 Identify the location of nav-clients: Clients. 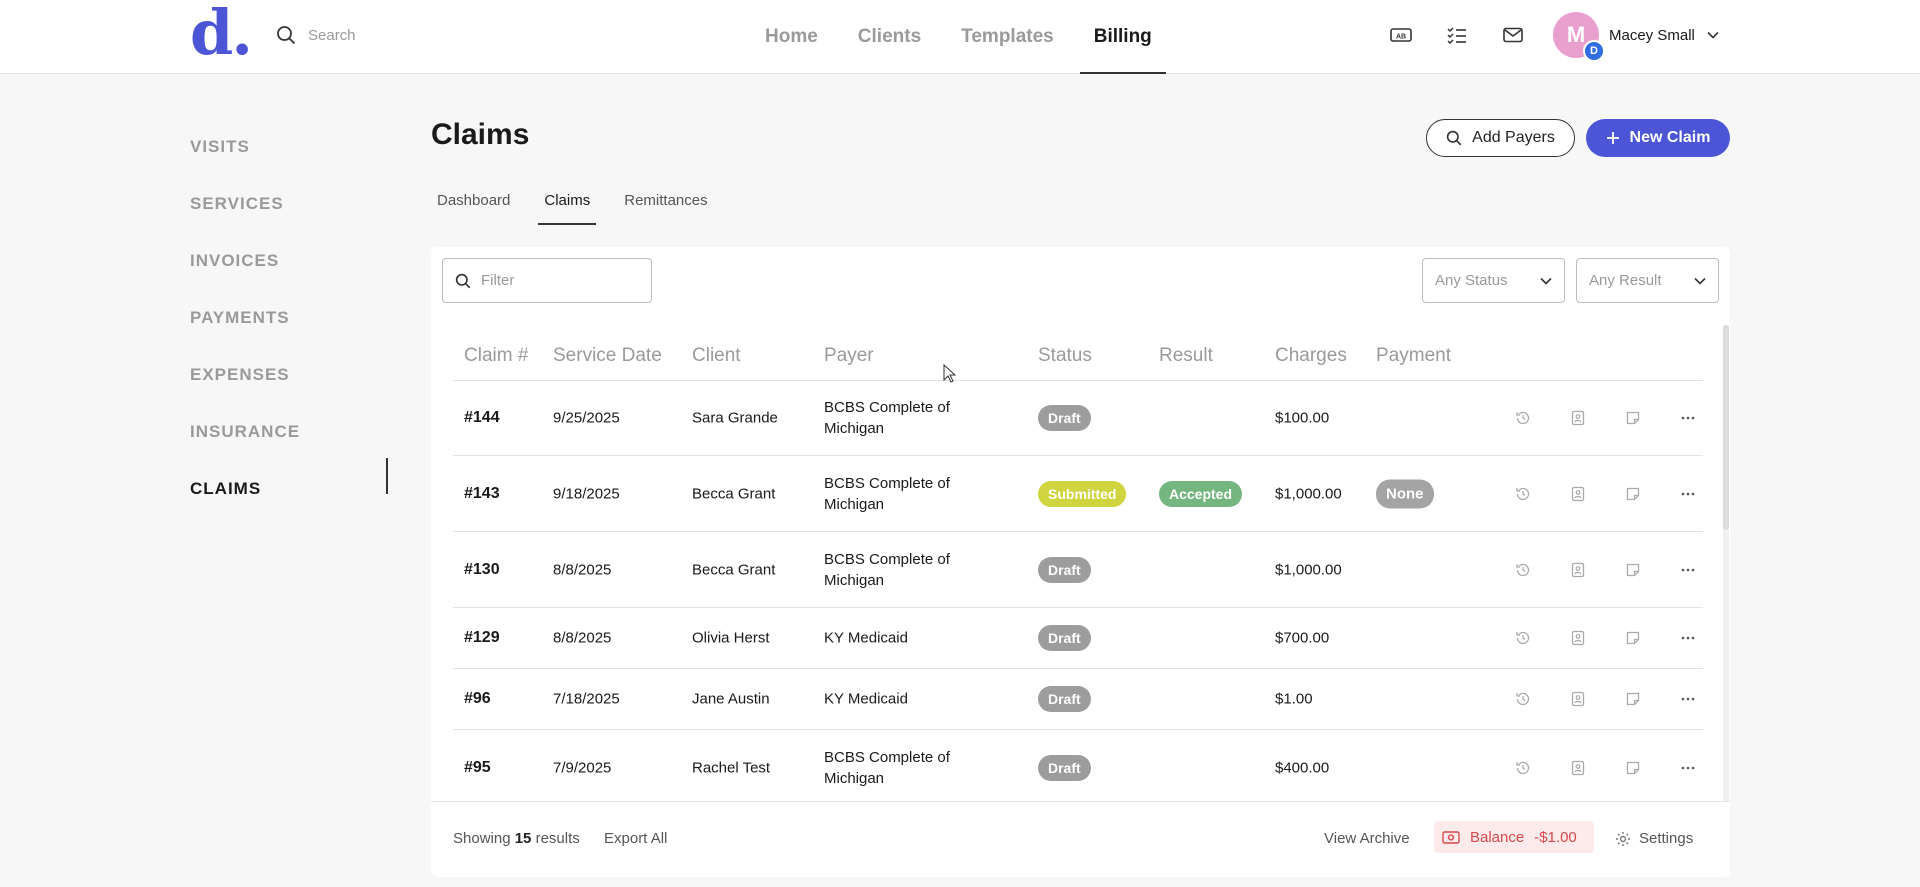
(889, 37).